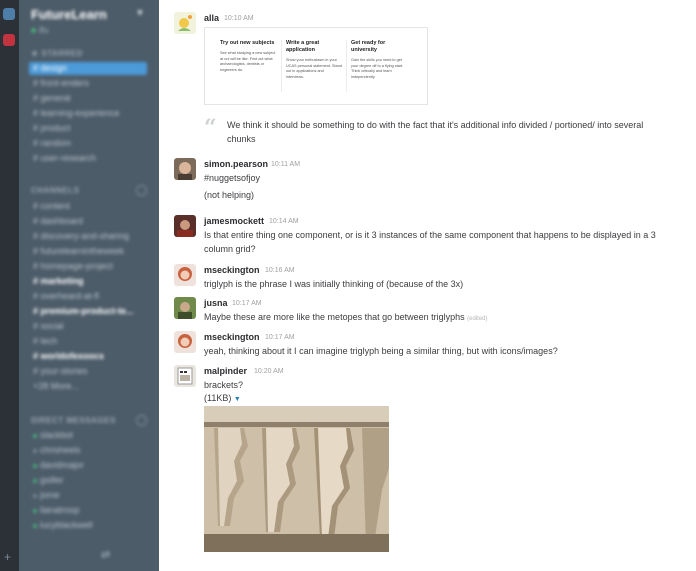 This screenshot has height=571, width=696. What do you see at coordinates (224, 385) in the screenshot?
I see `message-text: brackets?` at bounding box center [224, 385].